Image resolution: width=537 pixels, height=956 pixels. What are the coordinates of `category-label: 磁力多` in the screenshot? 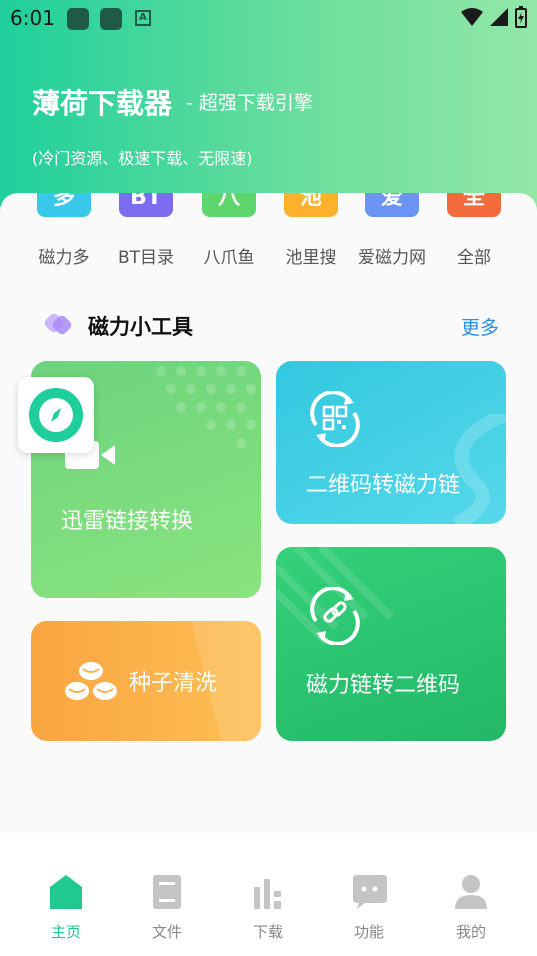 It's located at (64, 258).